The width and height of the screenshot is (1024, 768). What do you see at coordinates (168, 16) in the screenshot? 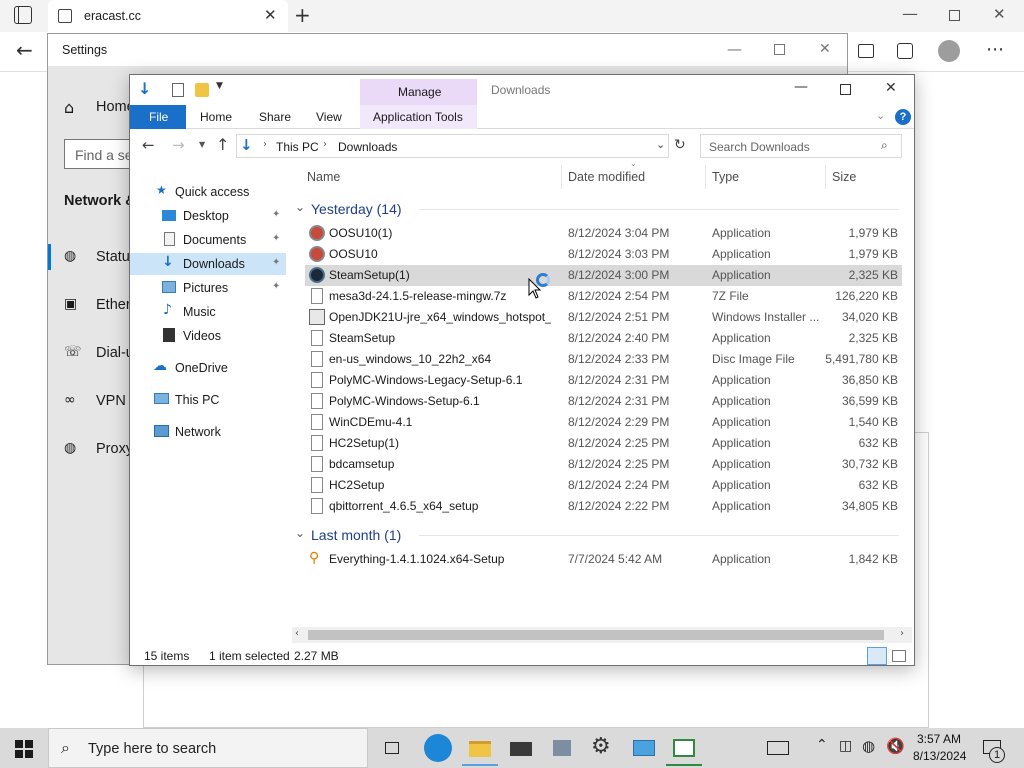
I see `browser-tab: eracast.cc ✕` at bounding box center [168, 16].